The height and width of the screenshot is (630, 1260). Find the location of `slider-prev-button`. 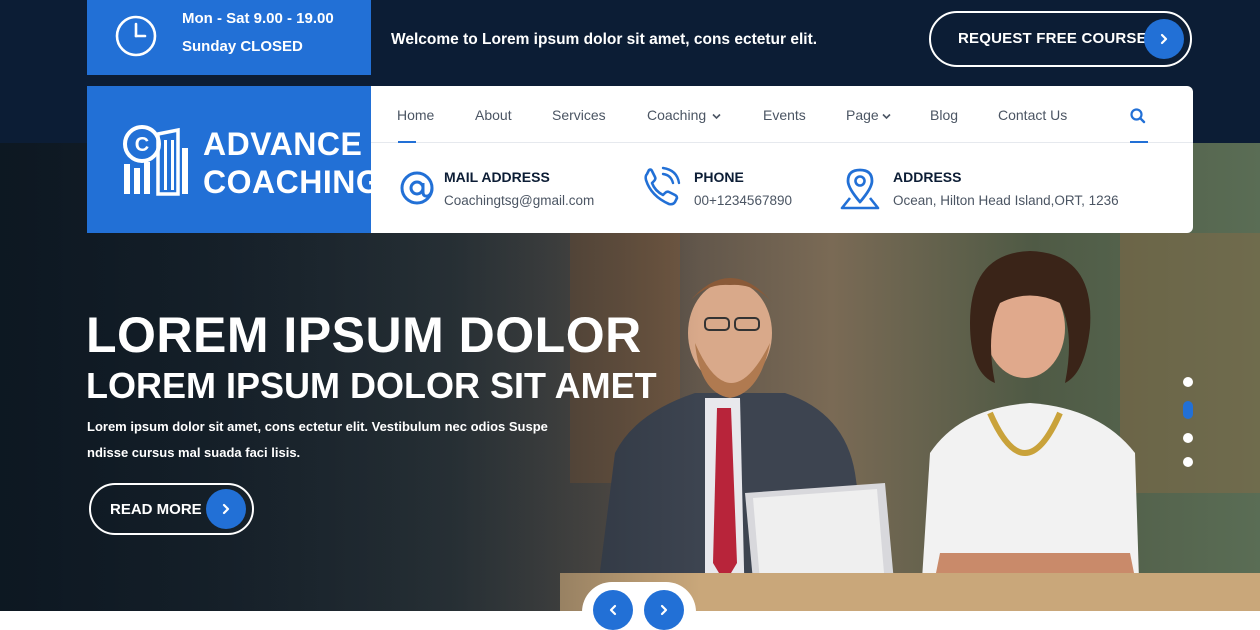

slider-prev-button is located at coordinates (613, 610).